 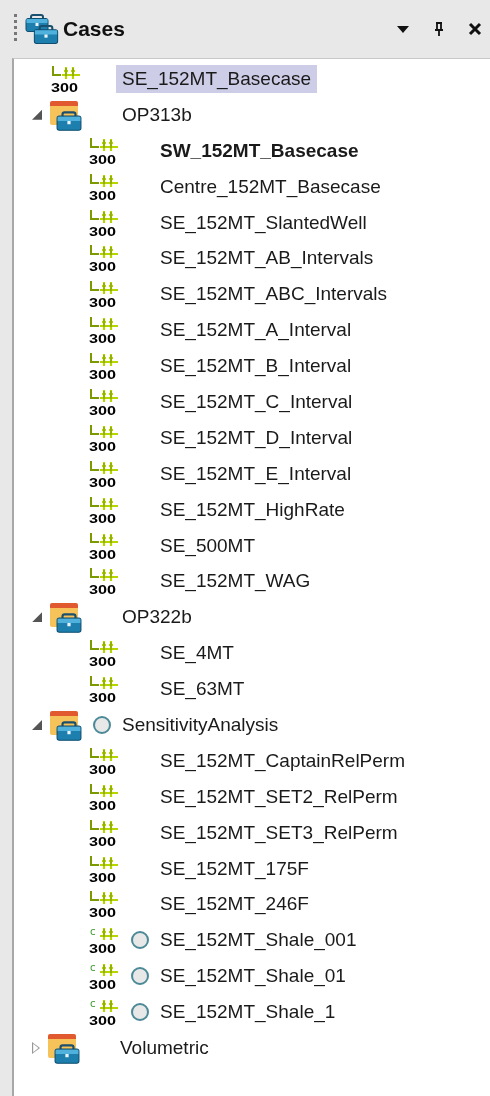 I want to click on tree-item: SE_152MT_Shale_001, so click(x=258, y=940).